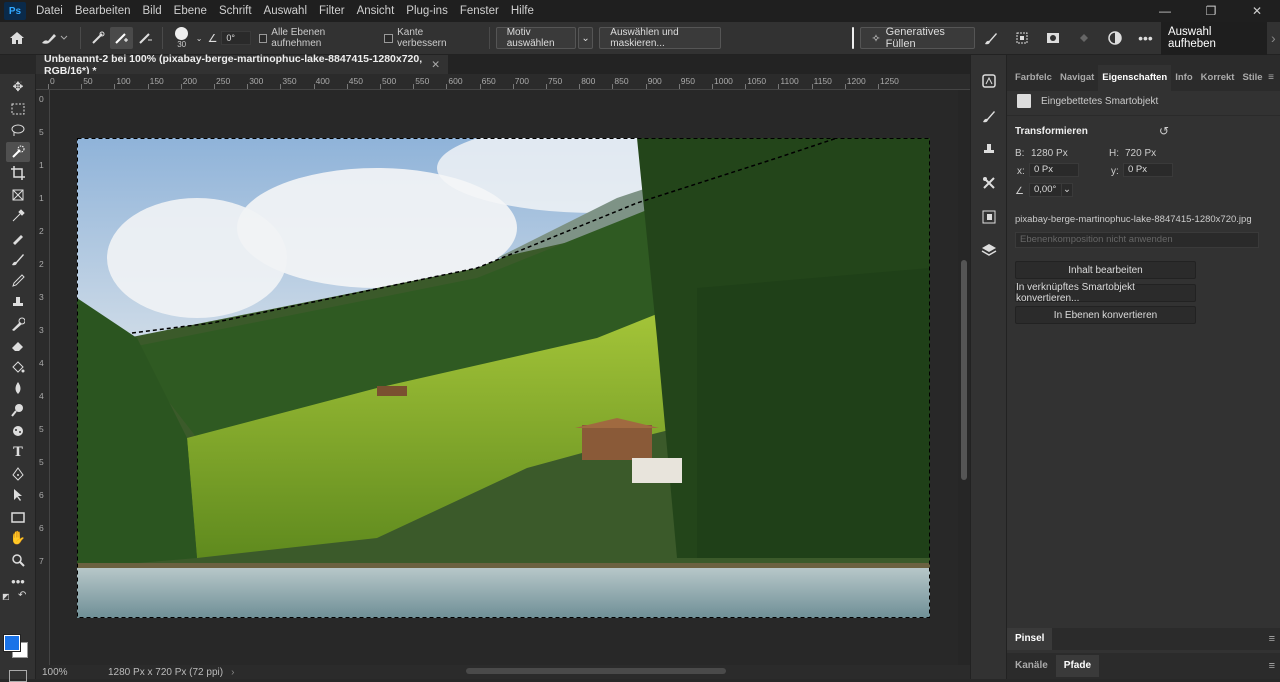  Describe the element at coordinates (1273, 38) in the screenshot. I see `scroll-arrow-icon: ›` at that location.